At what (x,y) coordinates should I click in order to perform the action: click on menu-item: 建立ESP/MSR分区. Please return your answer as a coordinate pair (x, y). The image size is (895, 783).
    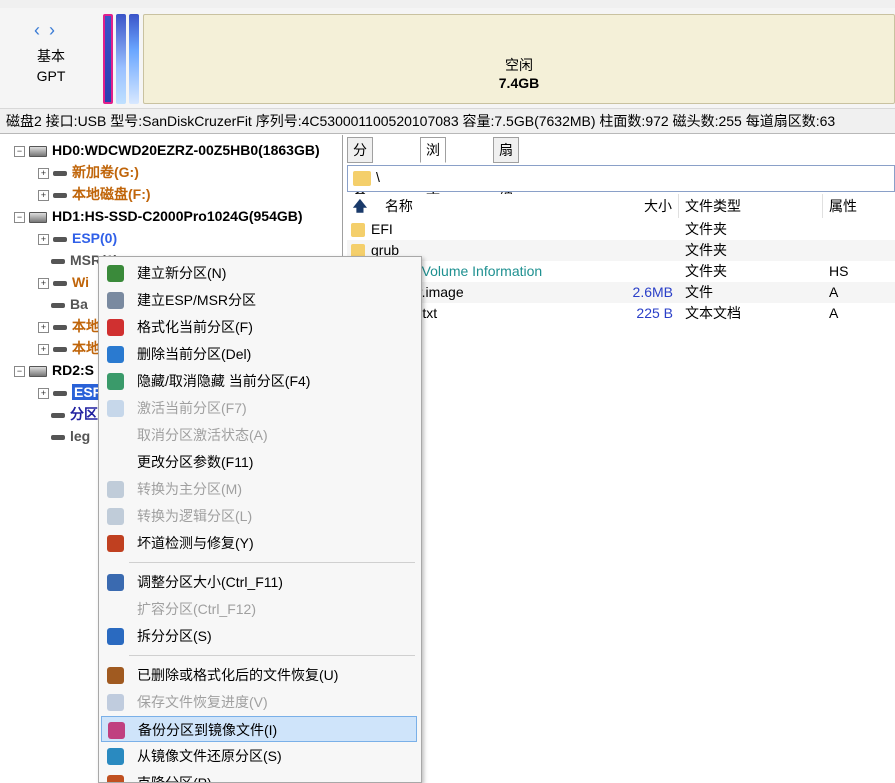
    Looking at the image, I should click on (259, 300).